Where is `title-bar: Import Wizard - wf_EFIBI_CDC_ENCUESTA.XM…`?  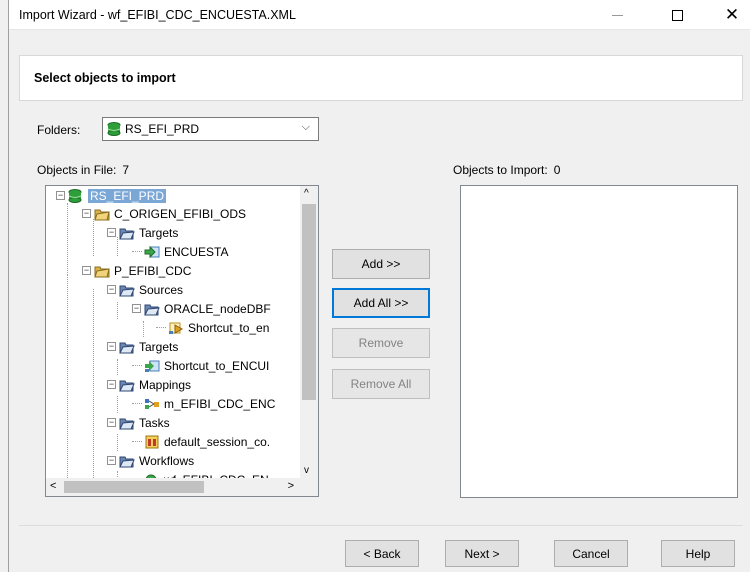
title-bar: Import Wizard - wf_EFIBI_CDC_ENCUESTA.XM… is located at coordinates (379, 15).